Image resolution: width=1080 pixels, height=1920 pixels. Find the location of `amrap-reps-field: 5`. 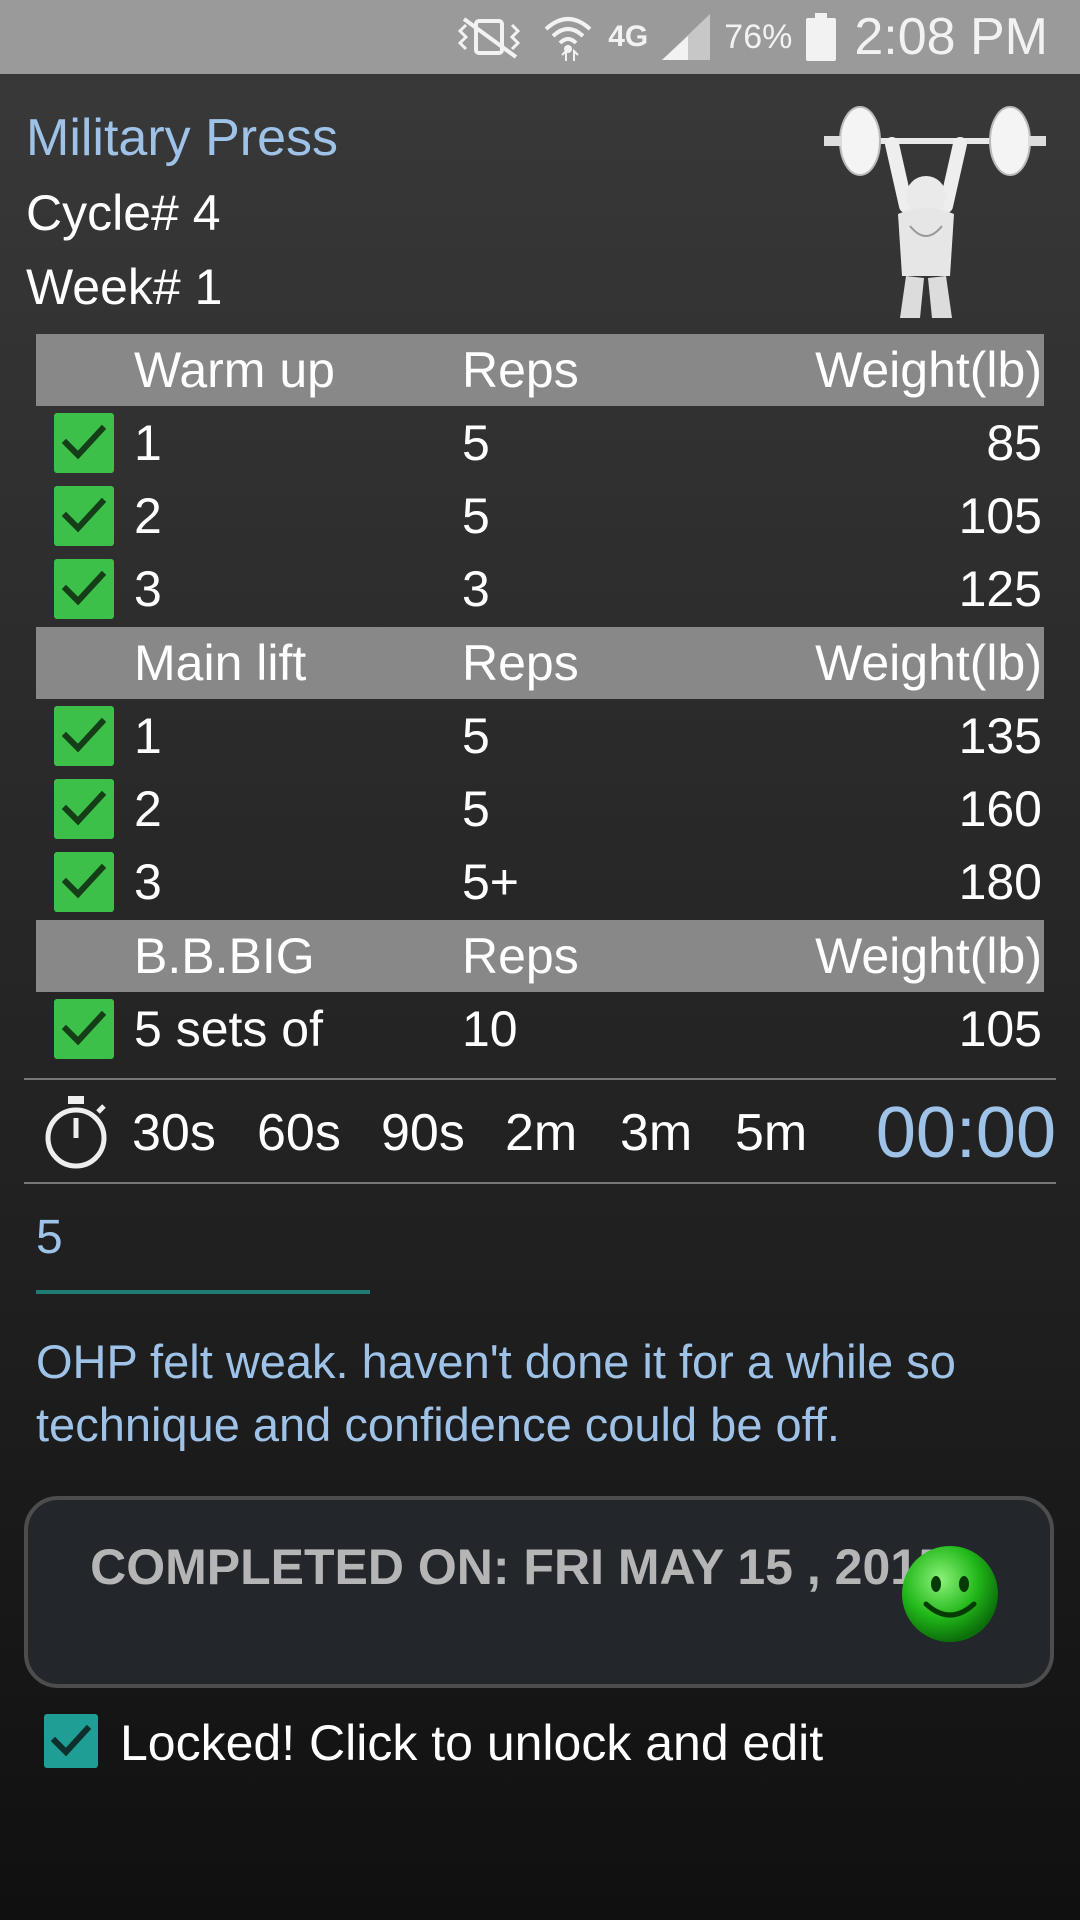

amrap-reps-field: 5 is located at coordinates (49, 1237).